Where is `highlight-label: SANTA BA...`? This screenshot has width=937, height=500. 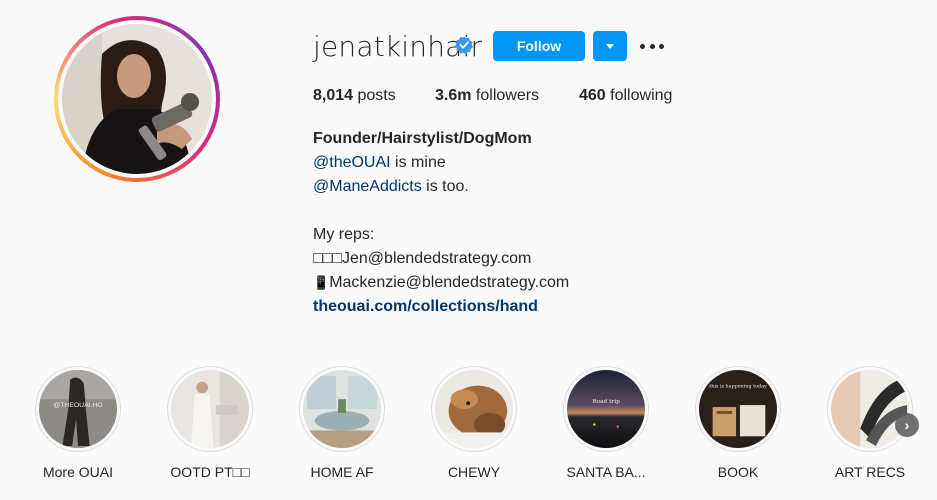
highlight-label: SANTA BA... is located at coordinates (606, 472).